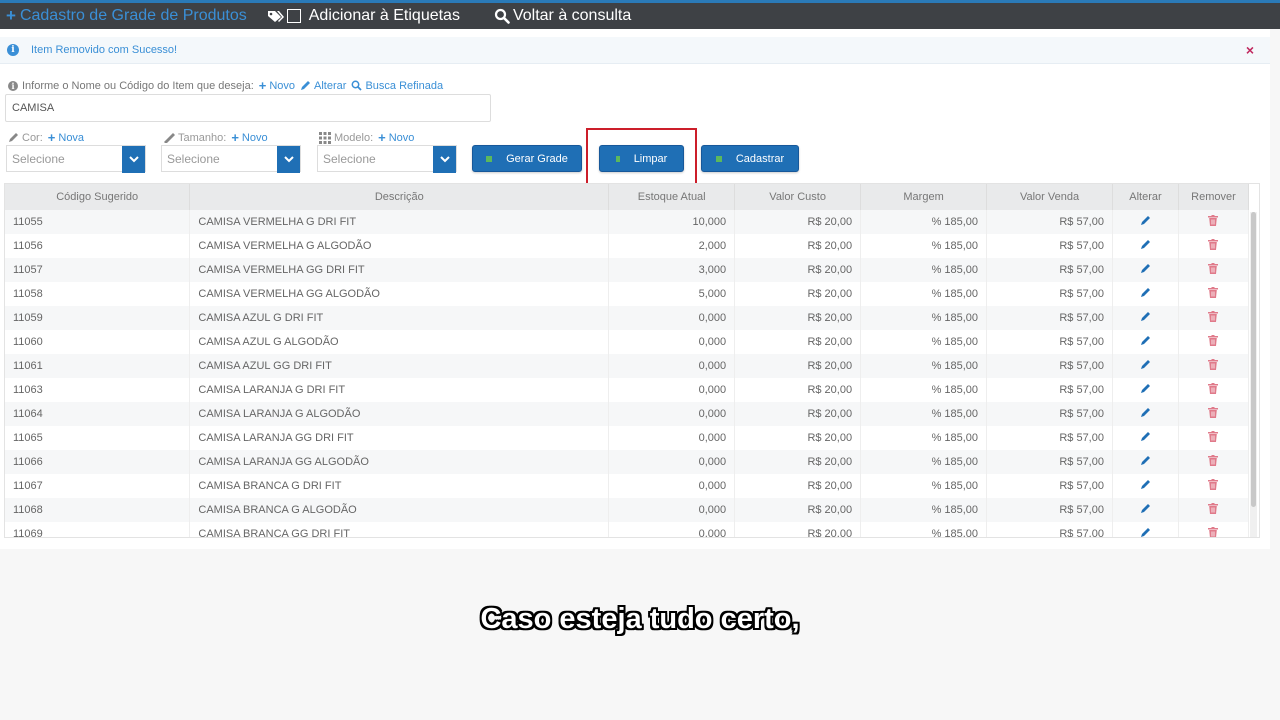  What do you see at coordinates (76, 159) in the screenshot?
I see `color-select: Selecione` at bounding box center [76, 159].